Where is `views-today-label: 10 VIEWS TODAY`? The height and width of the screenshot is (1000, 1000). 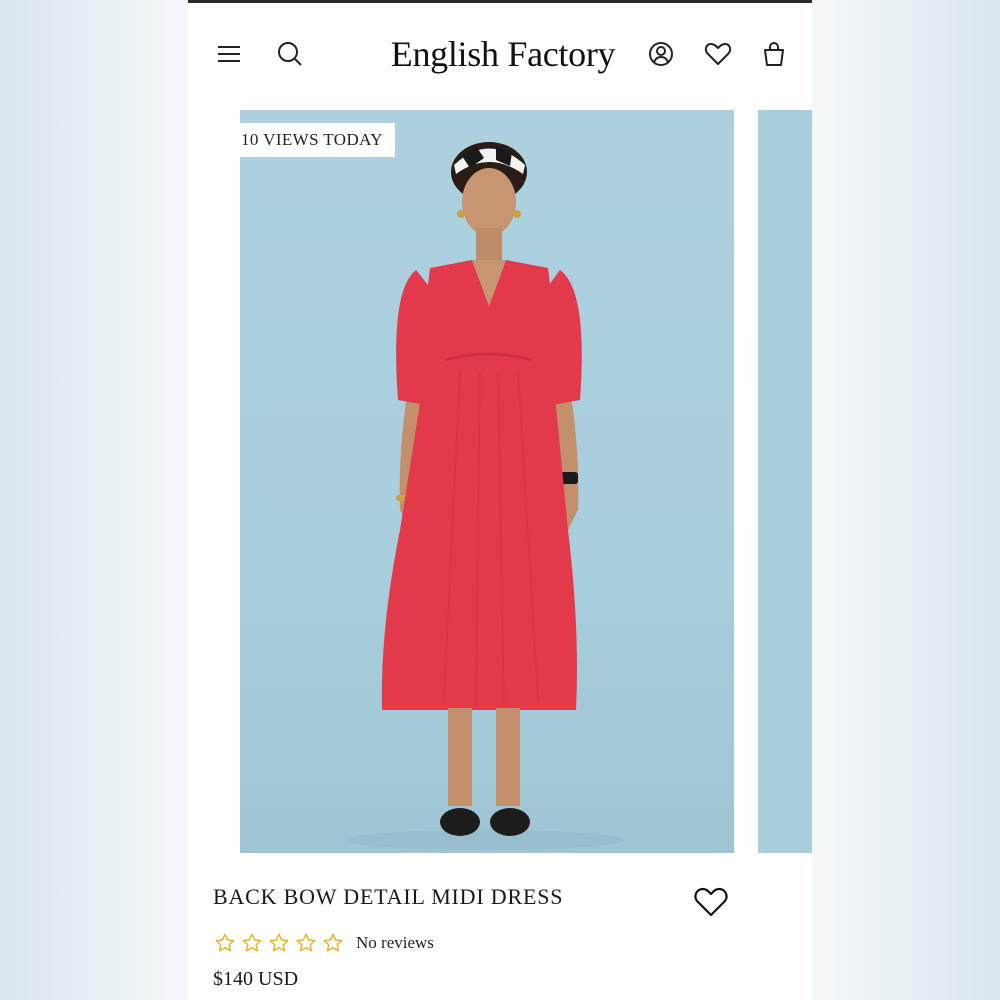 views-today-label: 10 VIEWS TODAY is located at coordinates (312, 139).